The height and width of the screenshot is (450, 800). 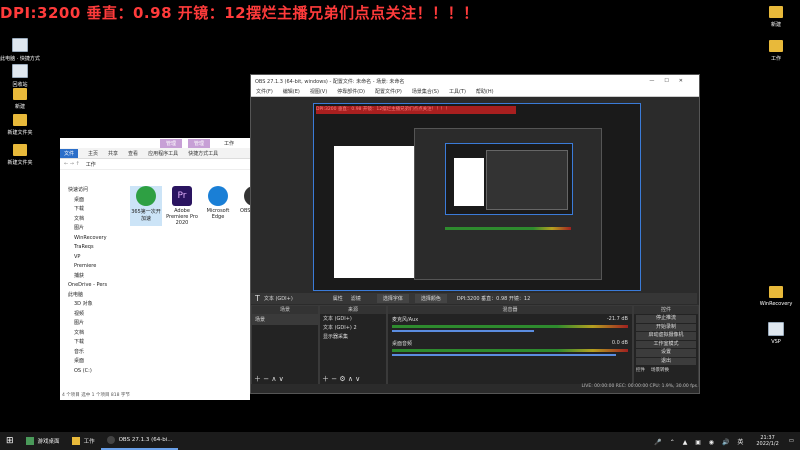 I want to click on file-item: 365第一次开 加速, so click(x=146, y=206).